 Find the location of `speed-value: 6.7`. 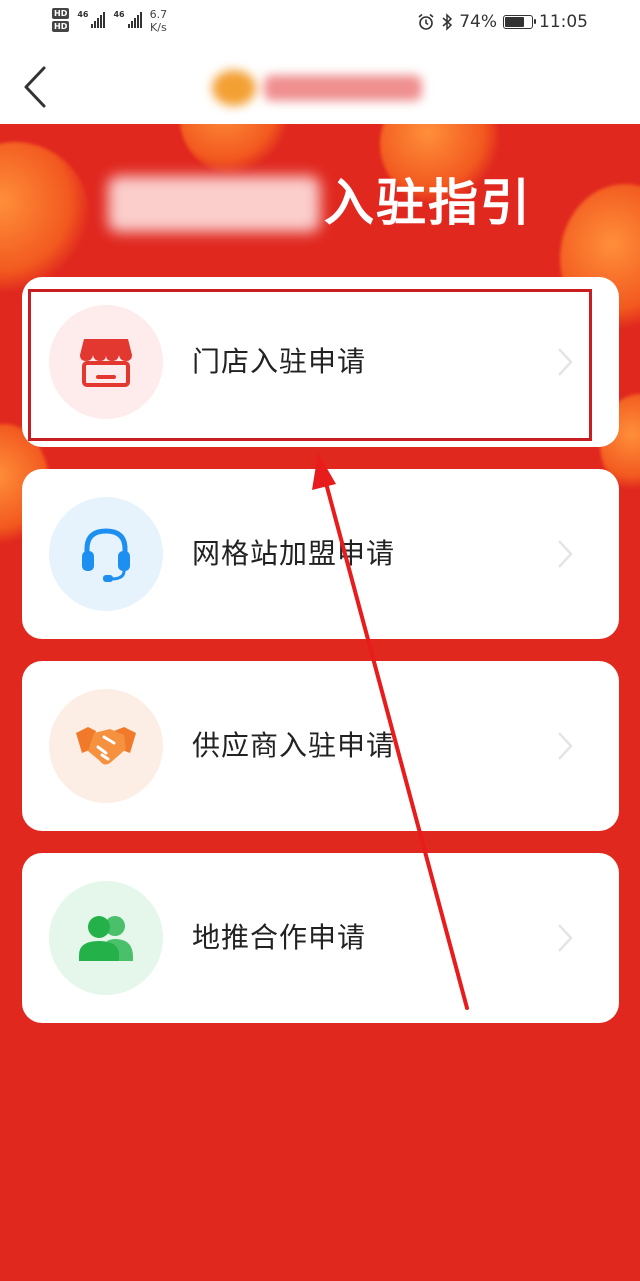

speed-value: 6.7 is located at coordinates (158, 14).